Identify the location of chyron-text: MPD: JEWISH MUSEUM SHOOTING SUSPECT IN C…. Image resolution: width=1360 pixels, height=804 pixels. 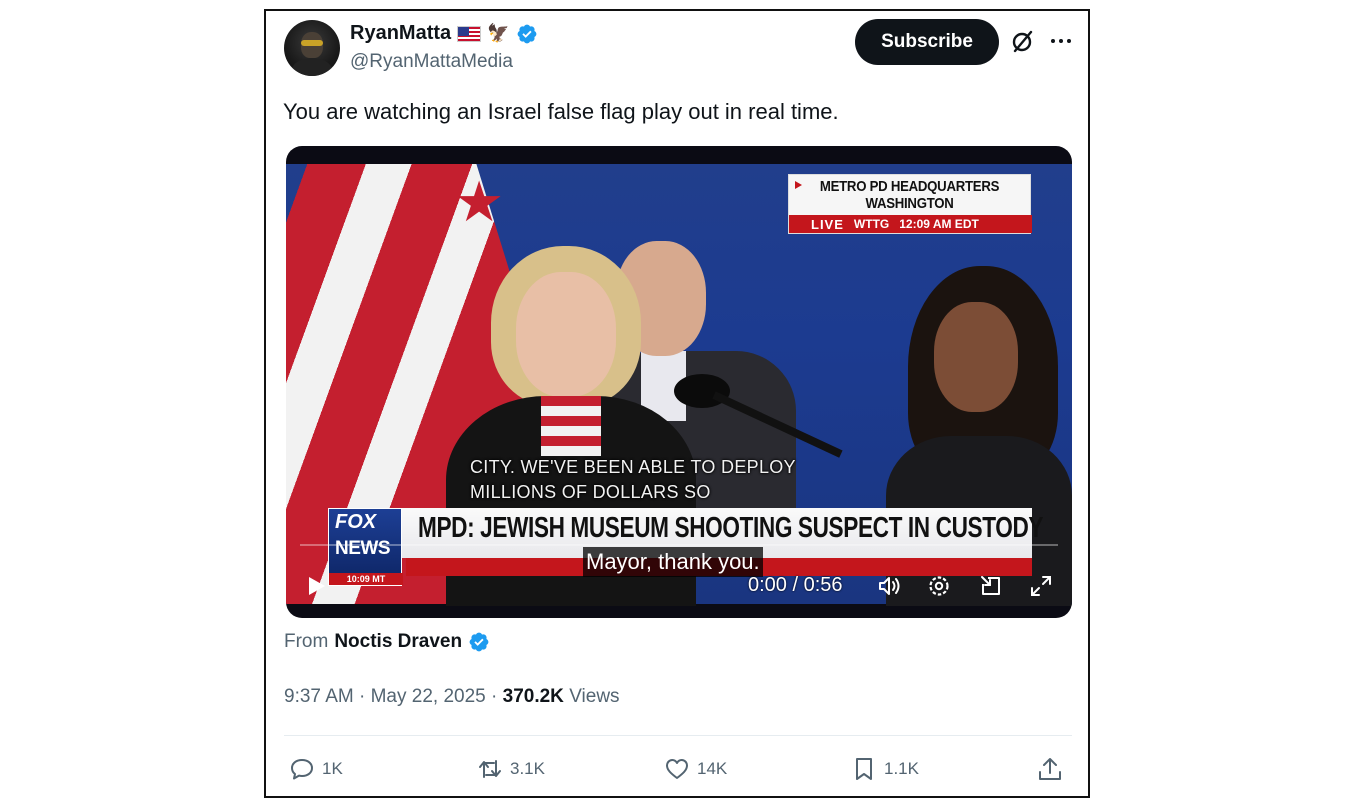
(731, 528).